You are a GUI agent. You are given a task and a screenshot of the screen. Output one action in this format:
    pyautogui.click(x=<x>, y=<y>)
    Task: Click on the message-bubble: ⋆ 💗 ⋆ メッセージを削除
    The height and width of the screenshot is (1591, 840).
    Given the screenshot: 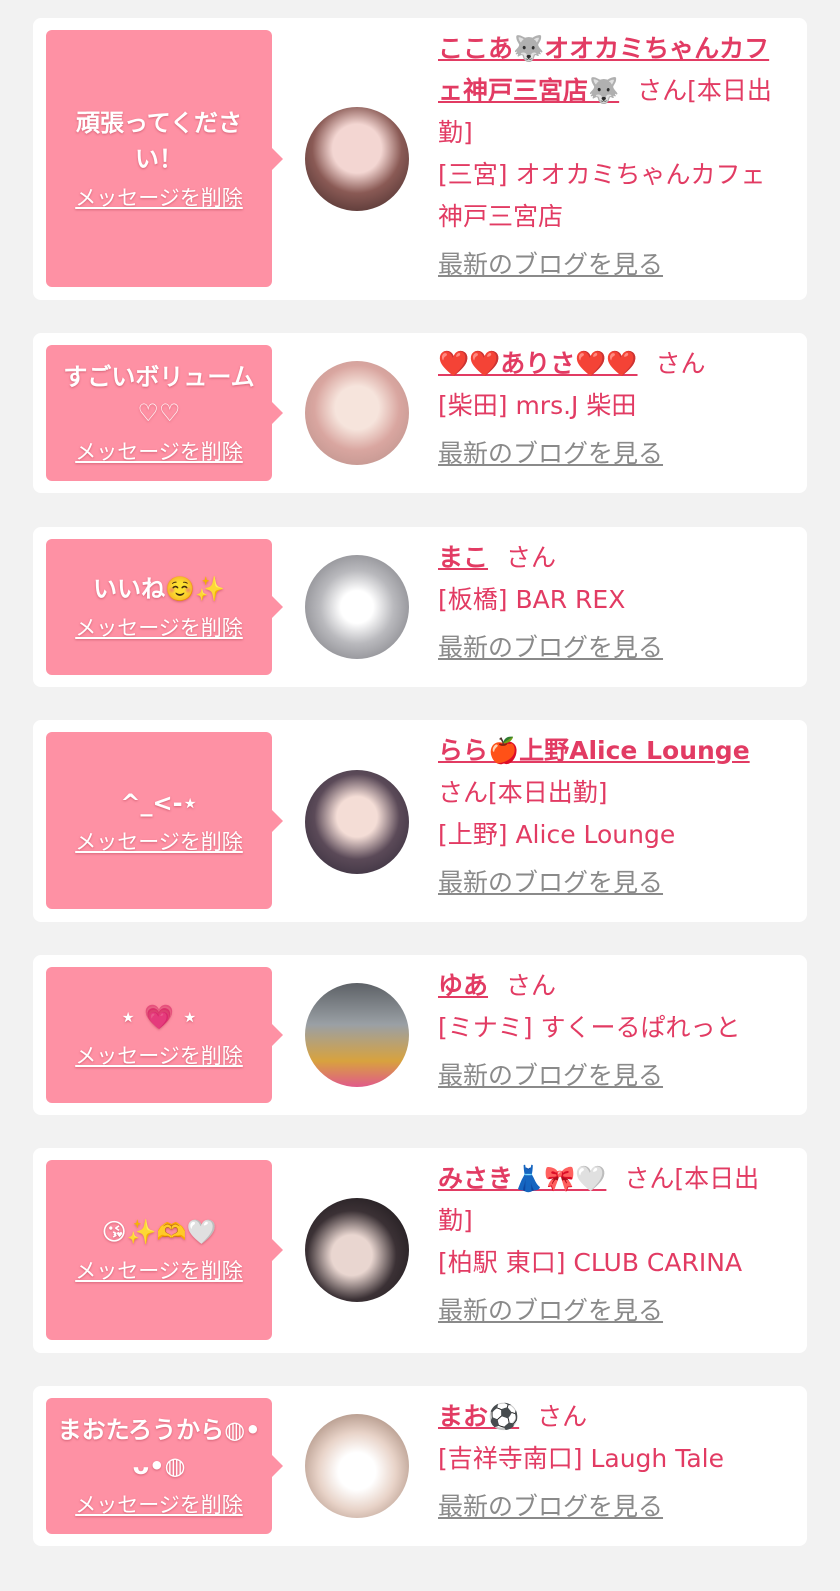 What is the action you would take?
    pyautogui.click(x=164, y=1035)
    